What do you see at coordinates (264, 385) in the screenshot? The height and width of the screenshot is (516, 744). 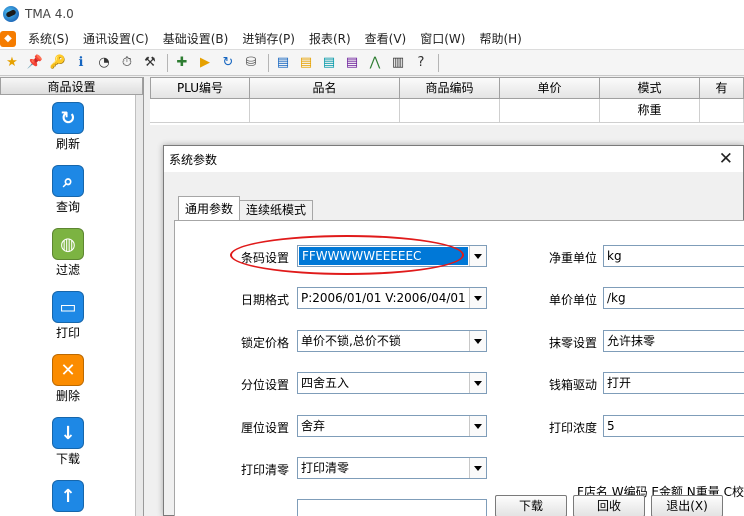 I see `cent-rounding-label: 分位设置` at bounding box center [264, 385].